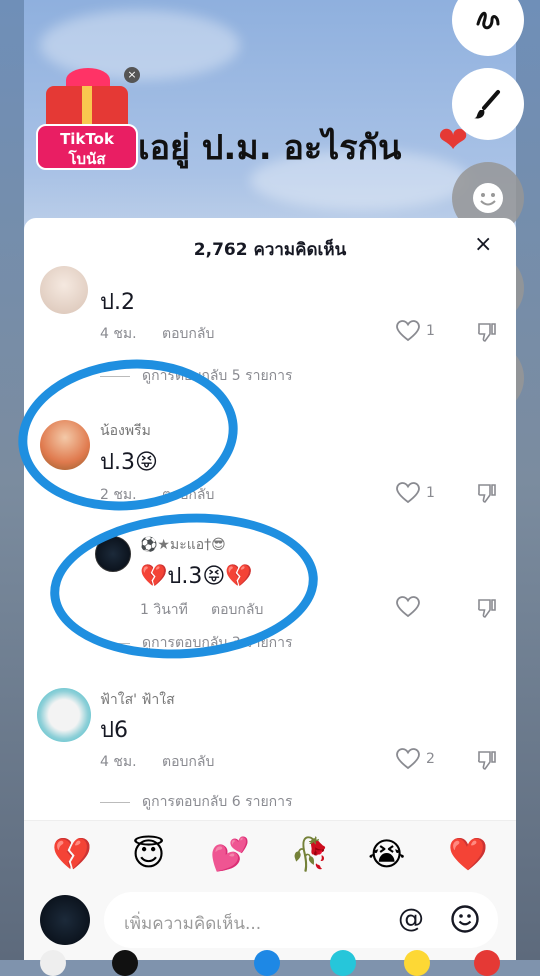  What do you see at coordinates (488, 20) in the screenshot?
I see `squiggle-icon` at bounding box center [488, 20].